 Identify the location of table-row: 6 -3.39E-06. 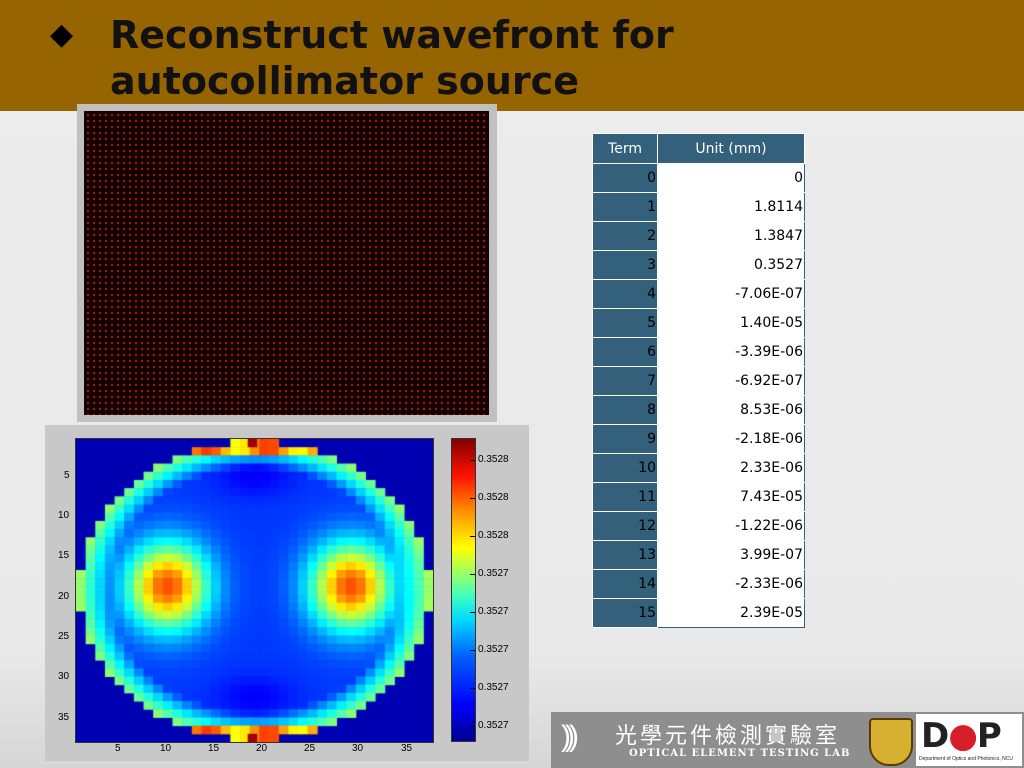
(698, 352).